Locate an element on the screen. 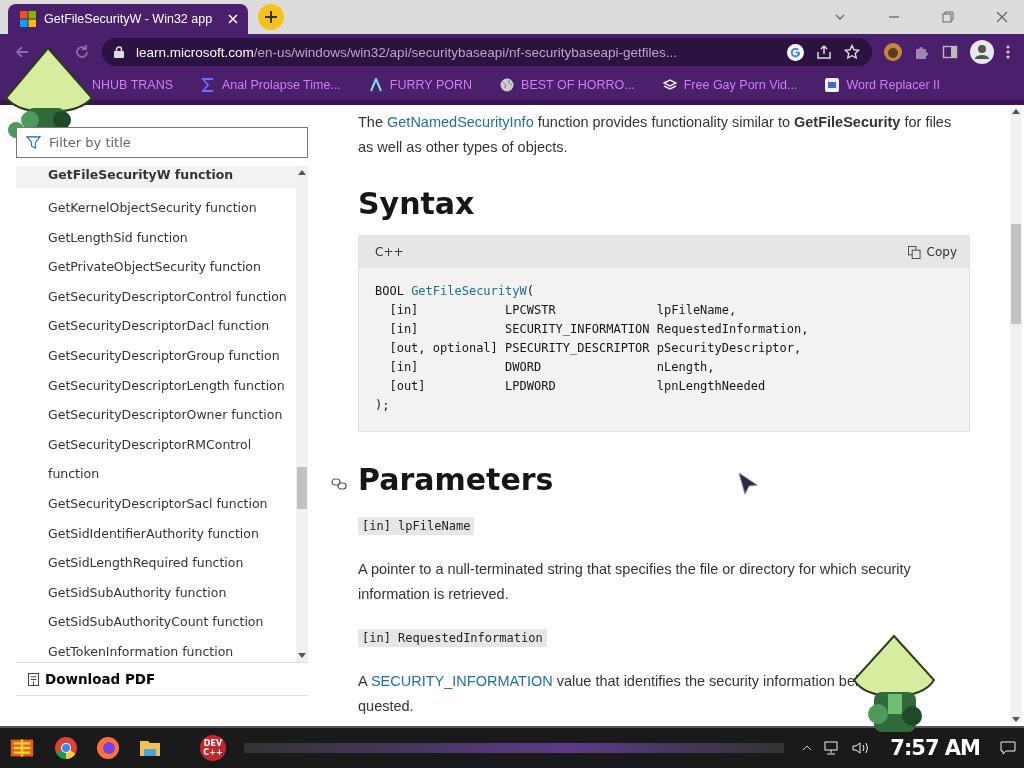 This screenshot has height=768, width=1024. copy-button: Copy is located at coordinates (932, 252).